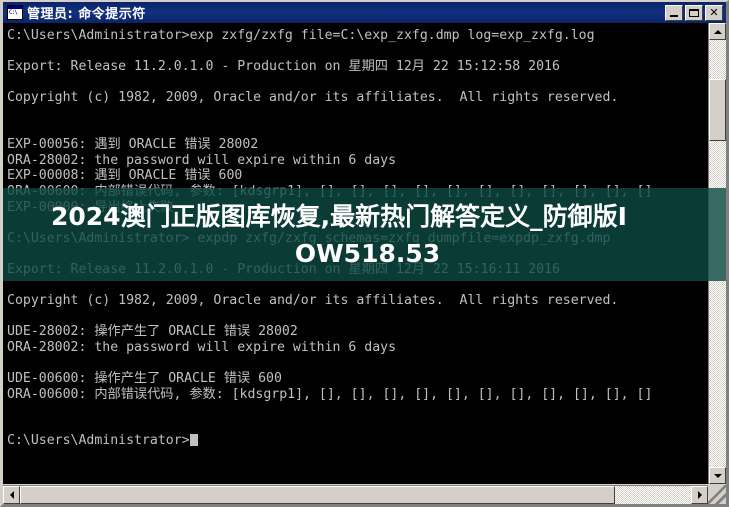  Describe the element at coordinates (674, 12) in the screenshot. I see `minimize-button` at that location.